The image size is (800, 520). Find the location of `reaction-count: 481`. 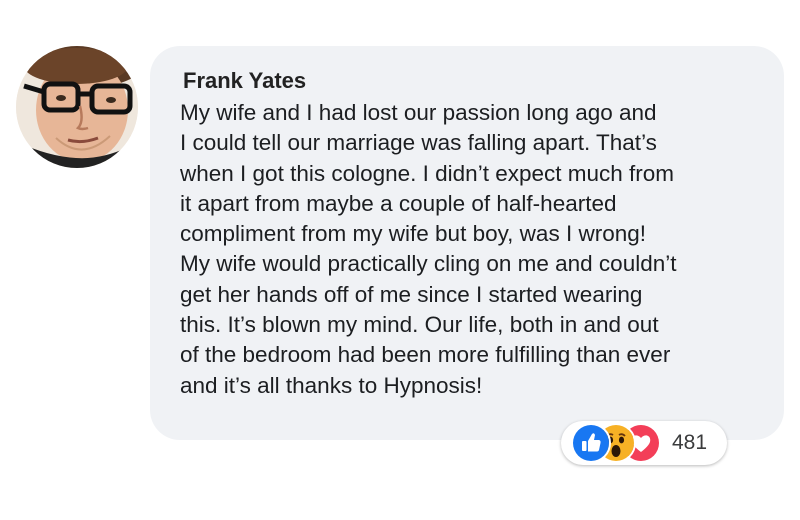

reaction-count: 481 is located at coordinates (690, 442).